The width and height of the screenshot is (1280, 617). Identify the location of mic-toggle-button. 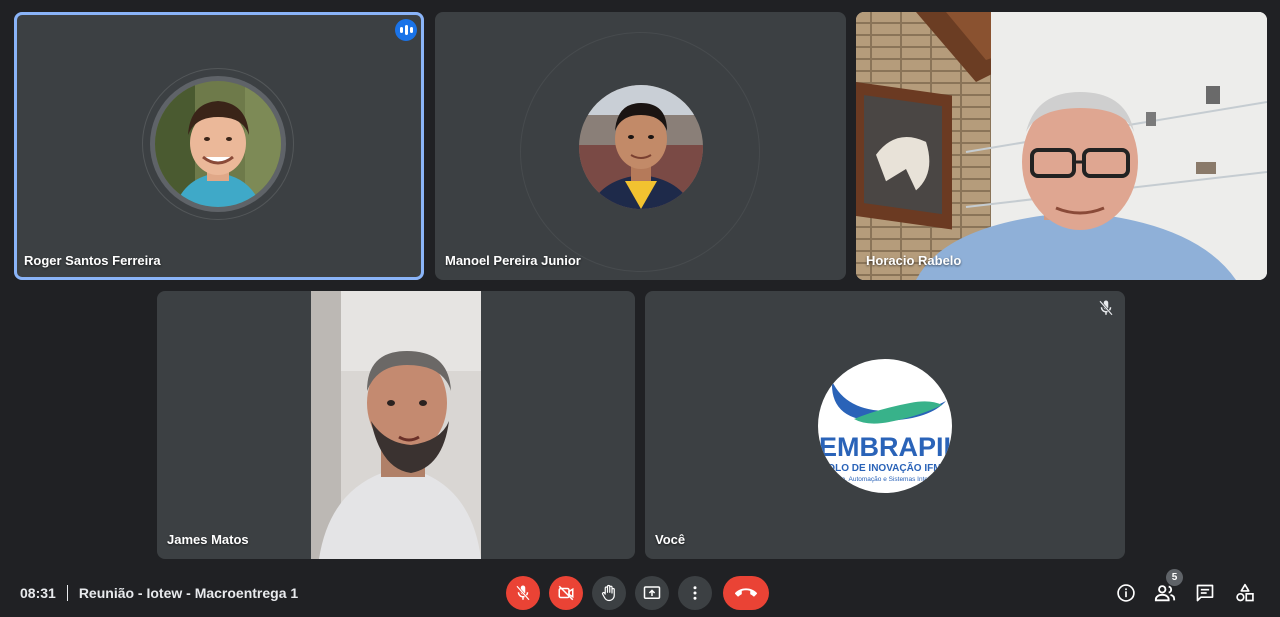
(523, 593).